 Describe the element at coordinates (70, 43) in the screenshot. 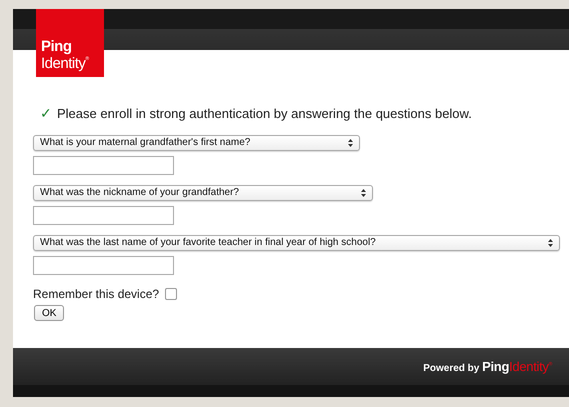

I see `logo: Ping Identity$^{®}$` at that location.